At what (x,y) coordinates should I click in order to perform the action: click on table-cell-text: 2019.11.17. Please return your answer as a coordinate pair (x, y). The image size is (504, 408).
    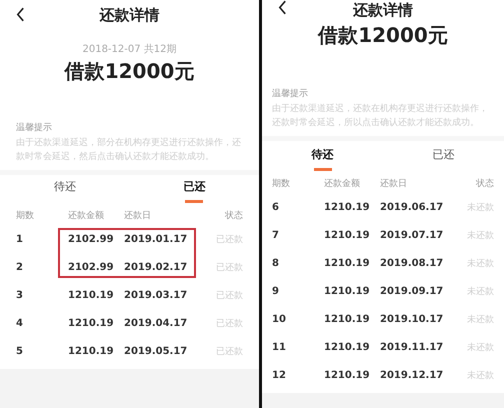
    Looking at the image, I should click on (412, 347).